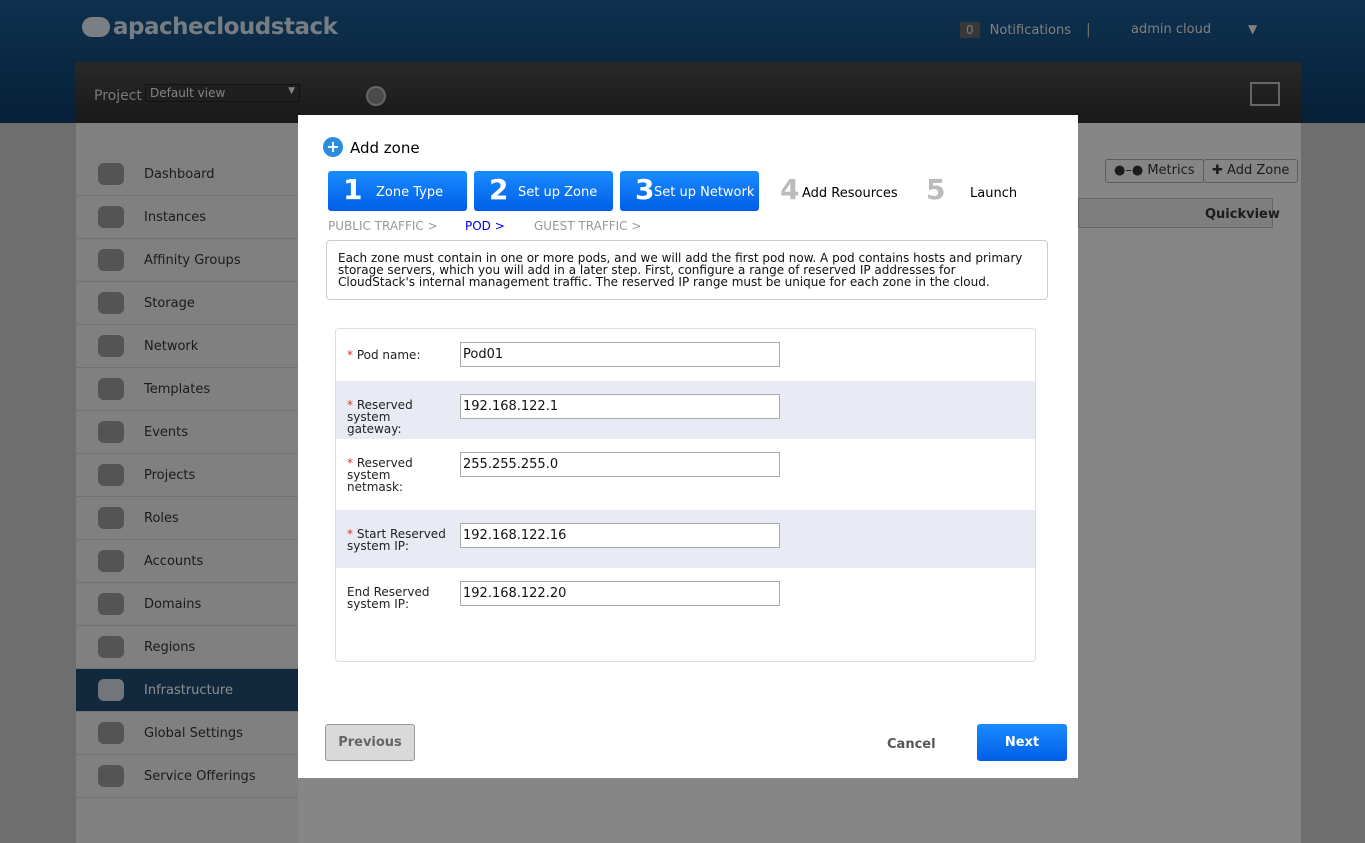 This screenshot has width=1365, height=843. What do you see at coordinates (385, 148) in the screenshot?
I see `dialog-title: Add zone` at bounding box center [385, 148].